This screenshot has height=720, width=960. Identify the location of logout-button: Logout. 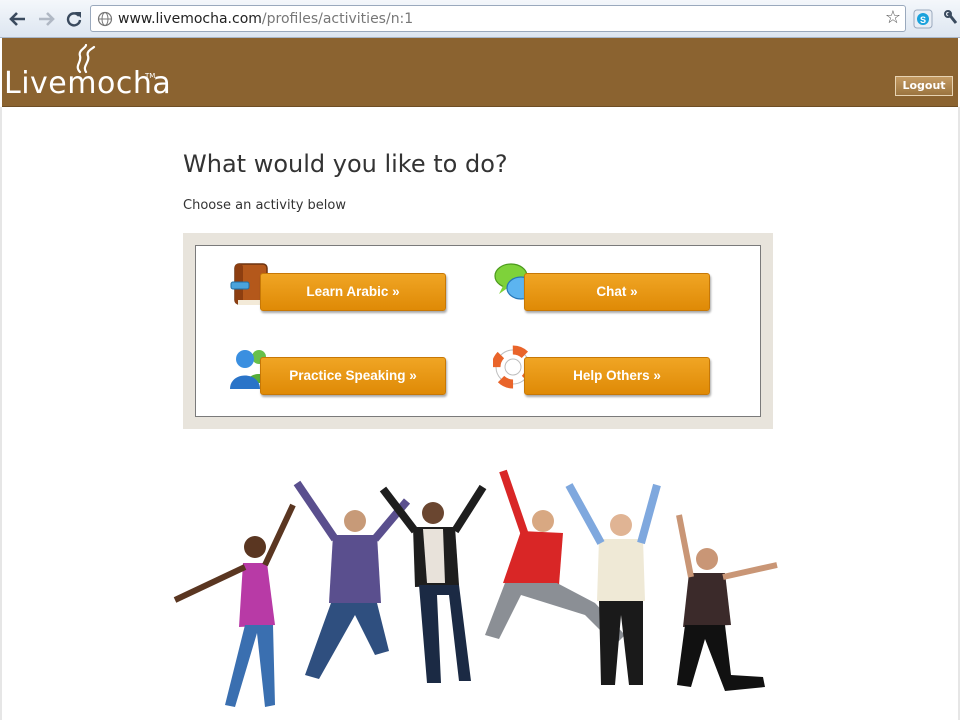
(924, 86).